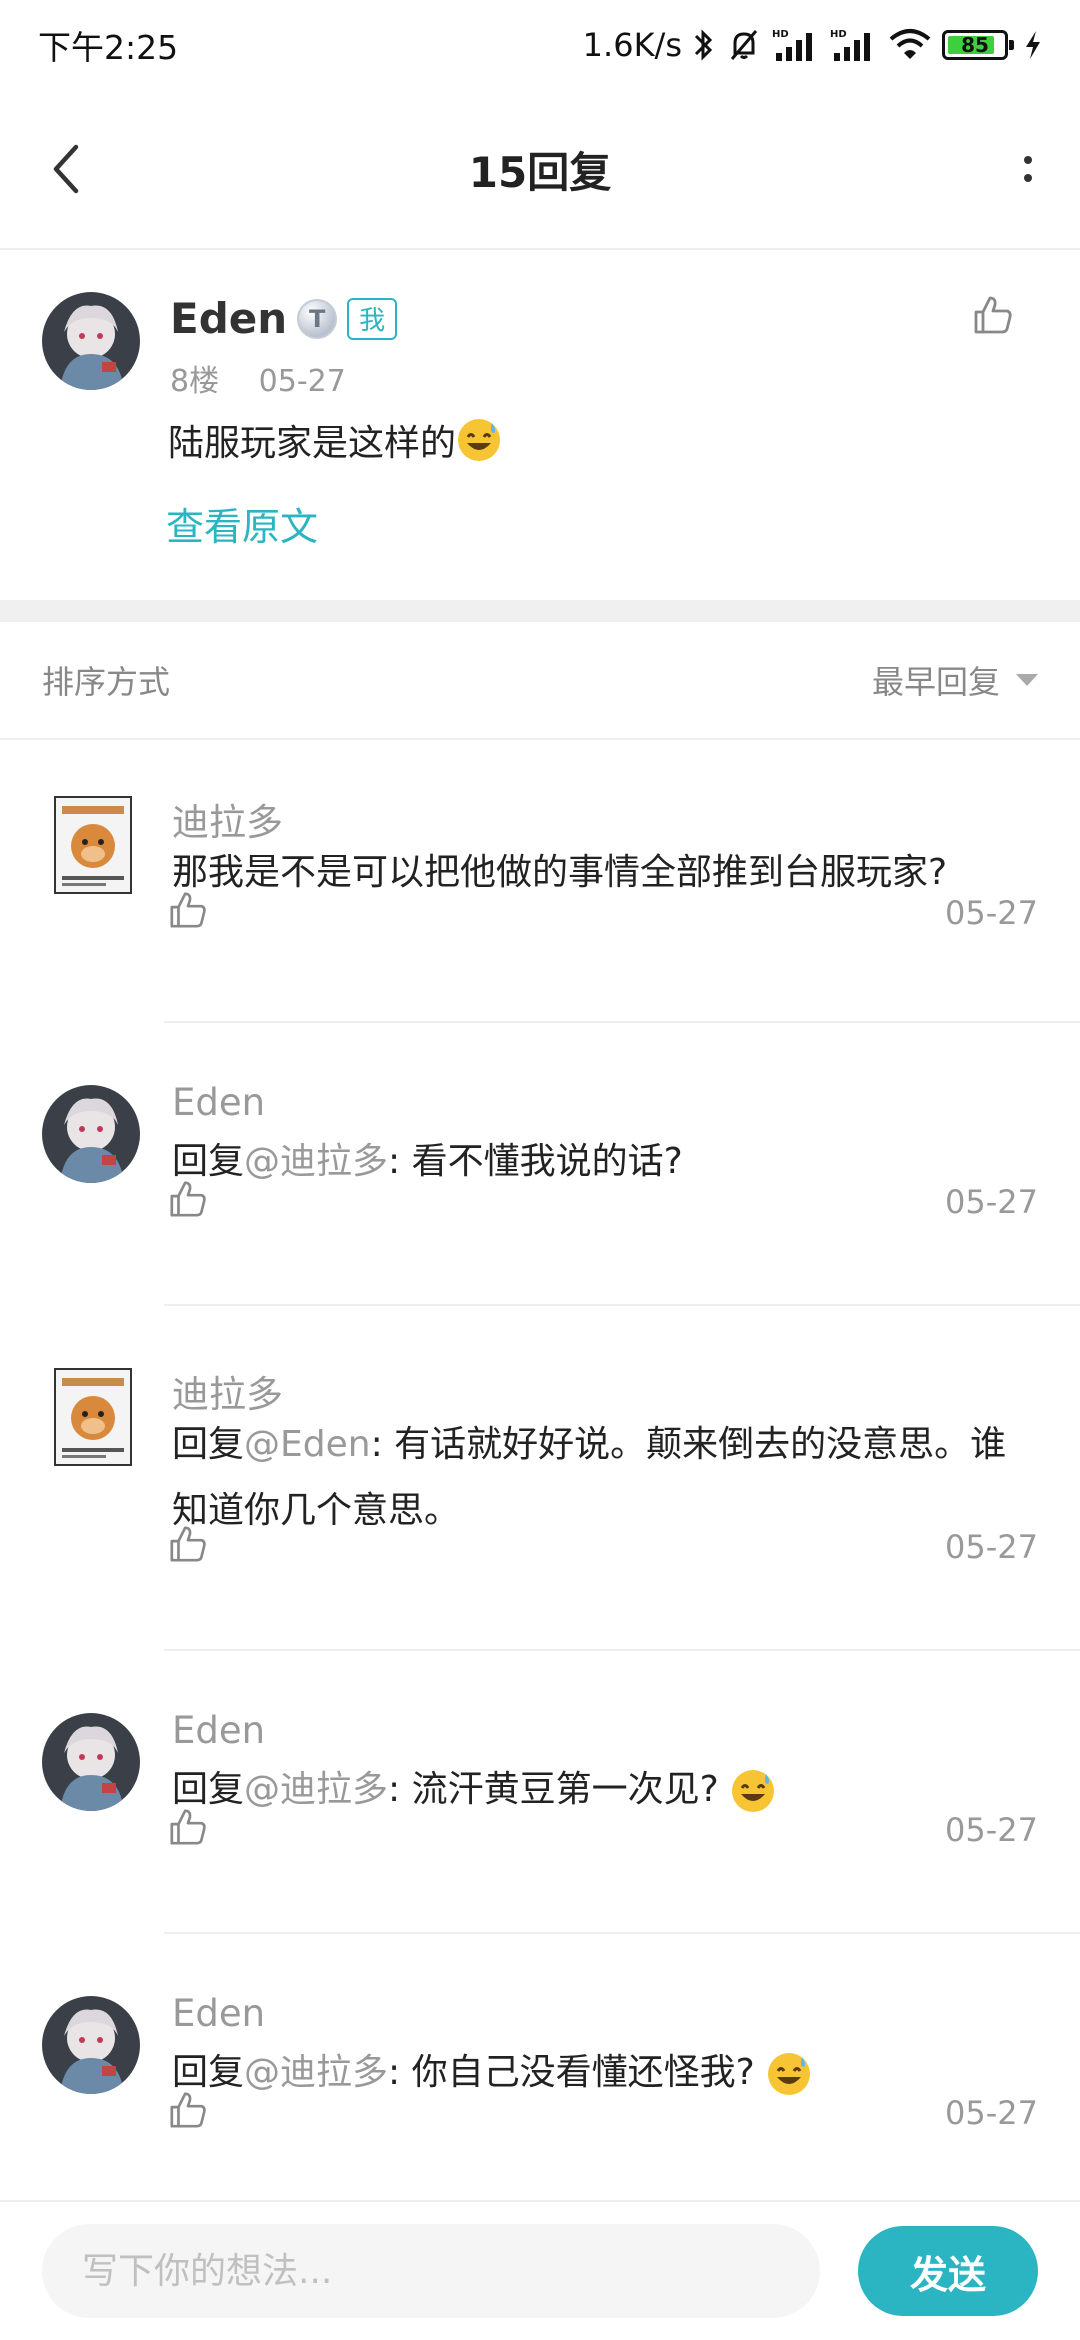 The height and width of the screenshot is (2340, 1080). Describe the element at coordinates (744, 45) in the screenshot. I see `mute-bell-icon` at that location.